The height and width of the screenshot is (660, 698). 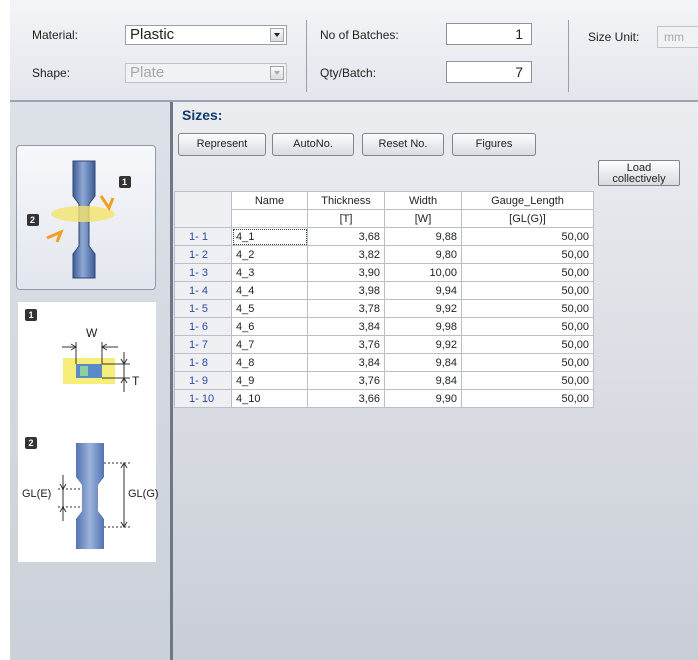 I want to click on glg-label: GL(G), so click(x=143, y=494).